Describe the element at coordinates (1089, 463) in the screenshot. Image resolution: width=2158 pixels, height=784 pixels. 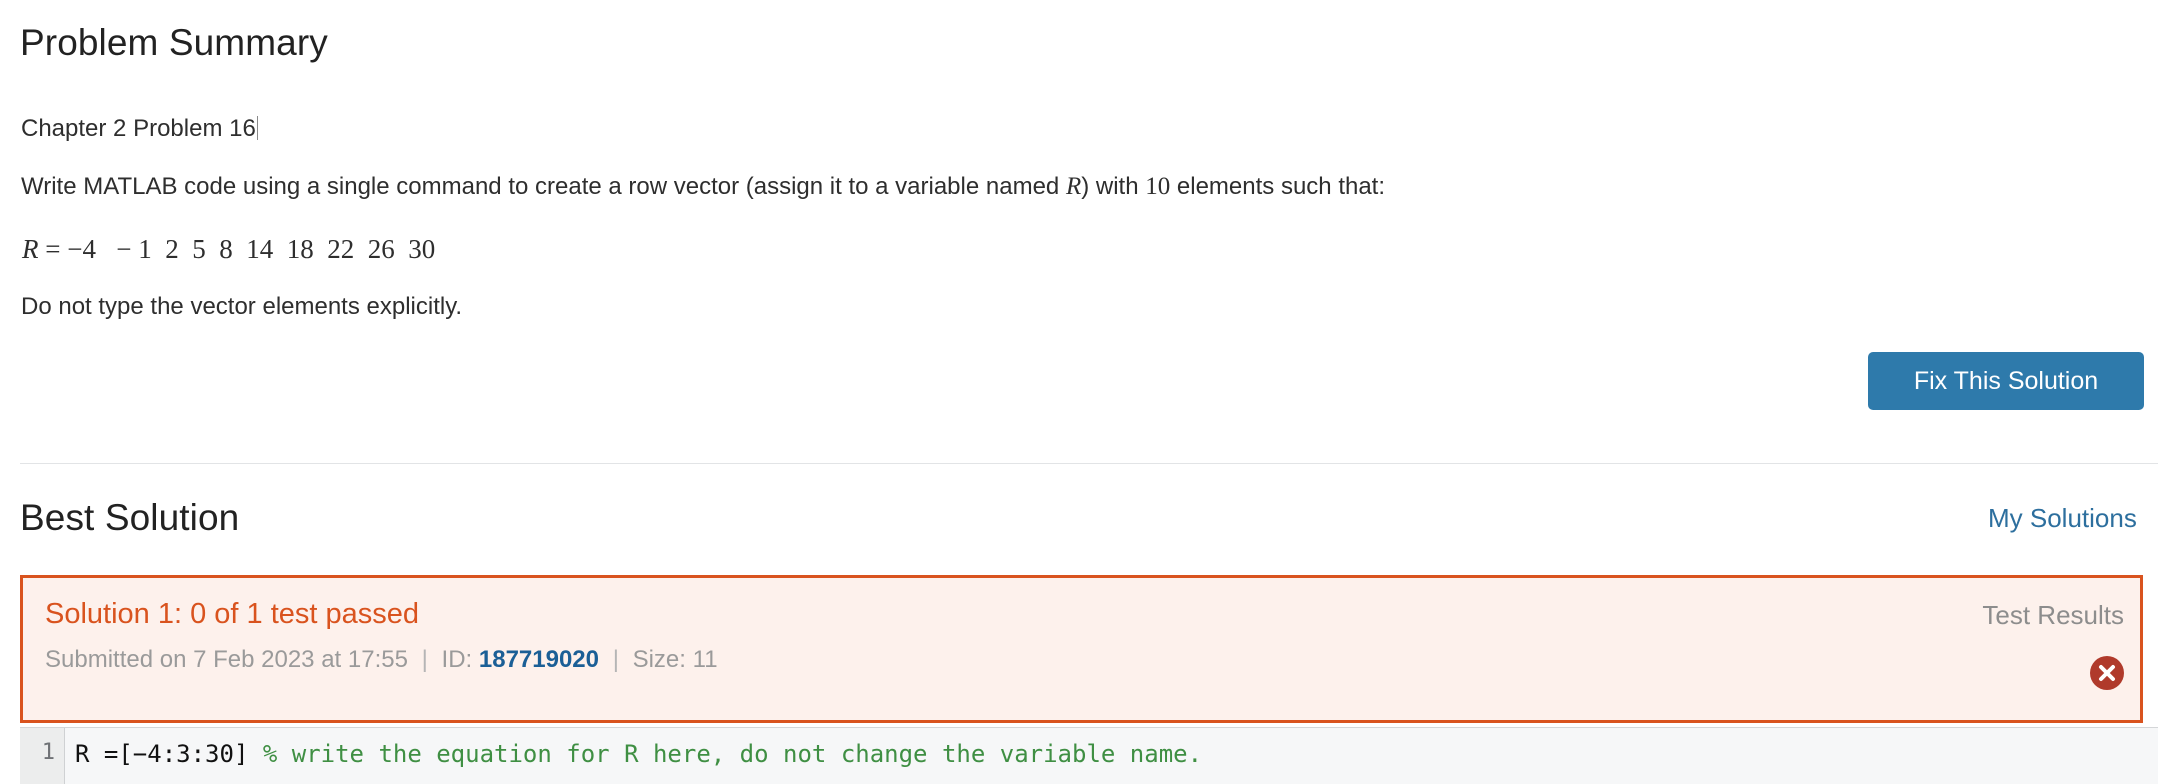
I see `section-divider` at that location.